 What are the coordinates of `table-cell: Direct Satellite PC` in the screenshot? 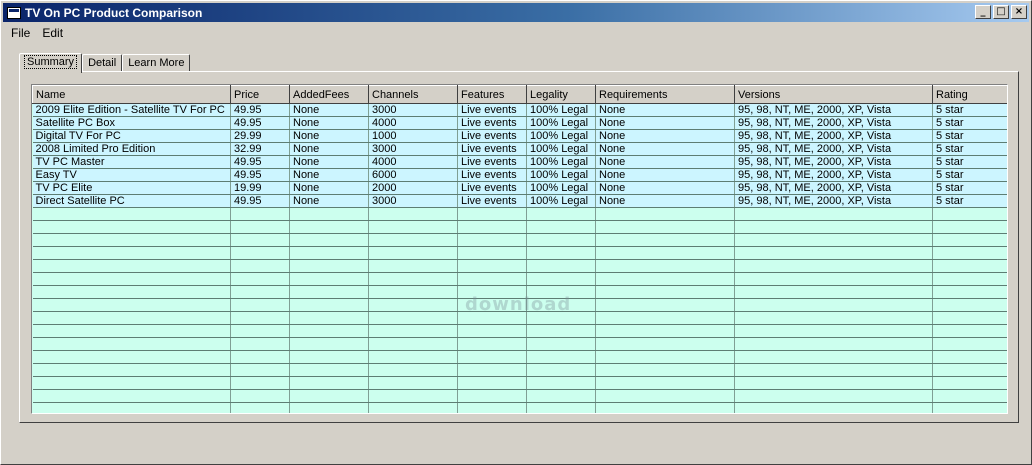 It's located at (131, 201).